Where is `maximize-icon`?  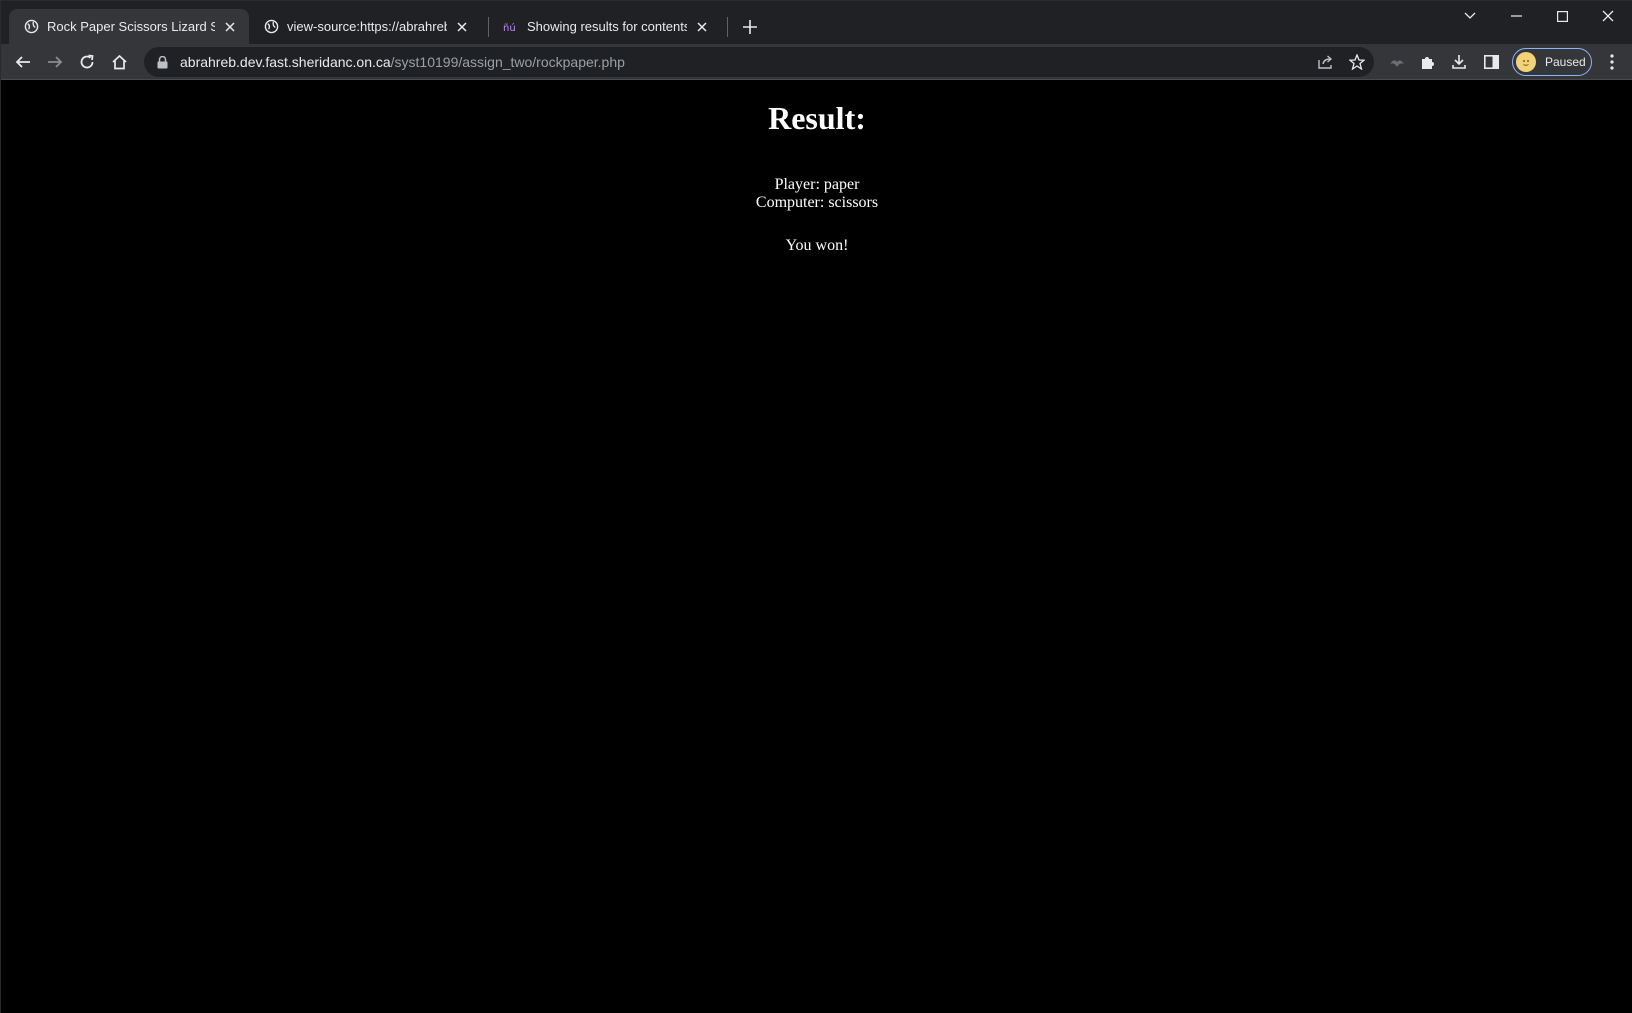
maximize-icon is located at coordinates (1562, 16).